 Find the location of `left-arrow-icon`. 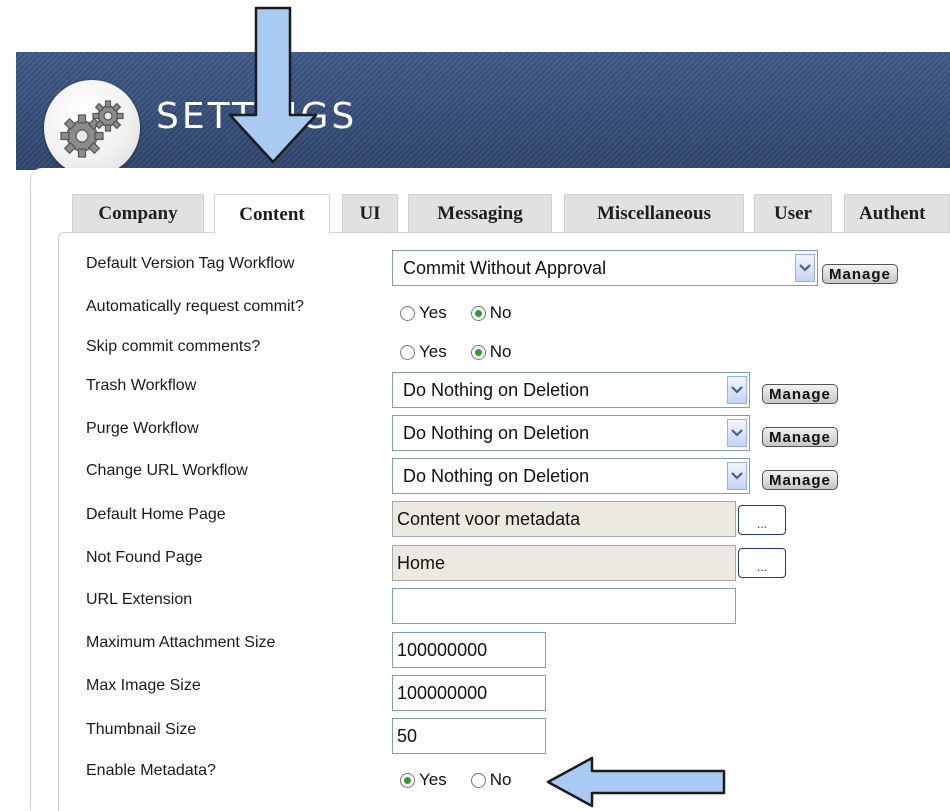

left-arrow-icon is located at coordinates (636, 782).